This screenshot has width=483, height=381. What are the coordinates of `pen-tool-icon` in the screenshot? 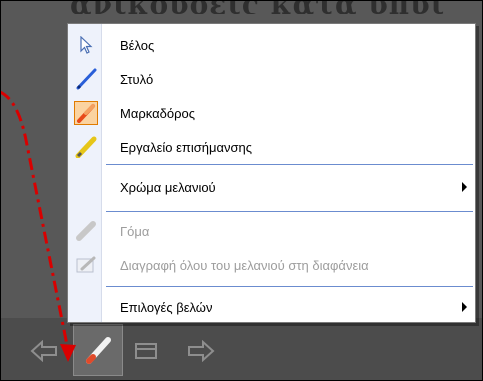 It's located at (98, 350).